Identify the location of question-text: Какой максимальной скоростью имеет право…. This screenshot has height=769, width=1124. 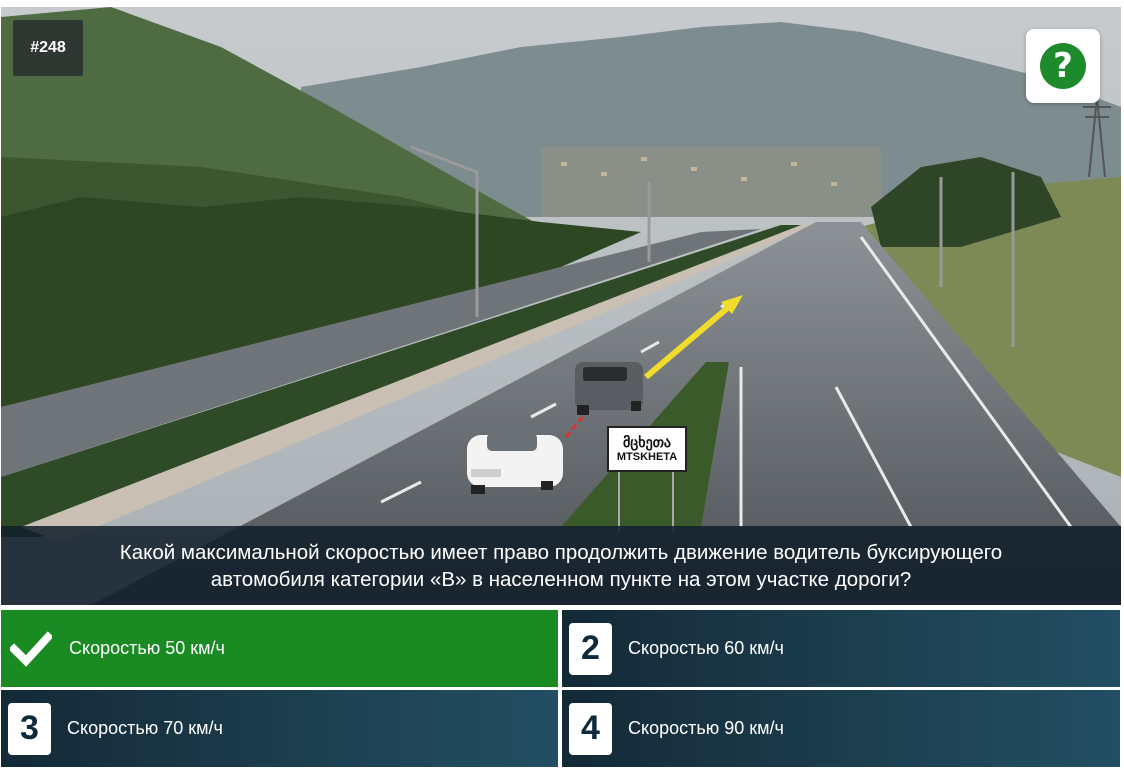
(561, 565).